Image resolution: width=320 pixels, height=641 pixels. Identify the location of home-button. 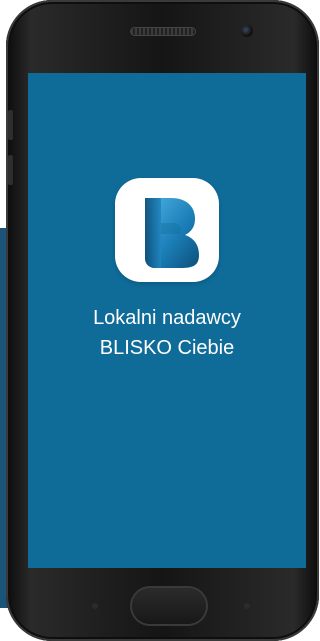
(169, 606).